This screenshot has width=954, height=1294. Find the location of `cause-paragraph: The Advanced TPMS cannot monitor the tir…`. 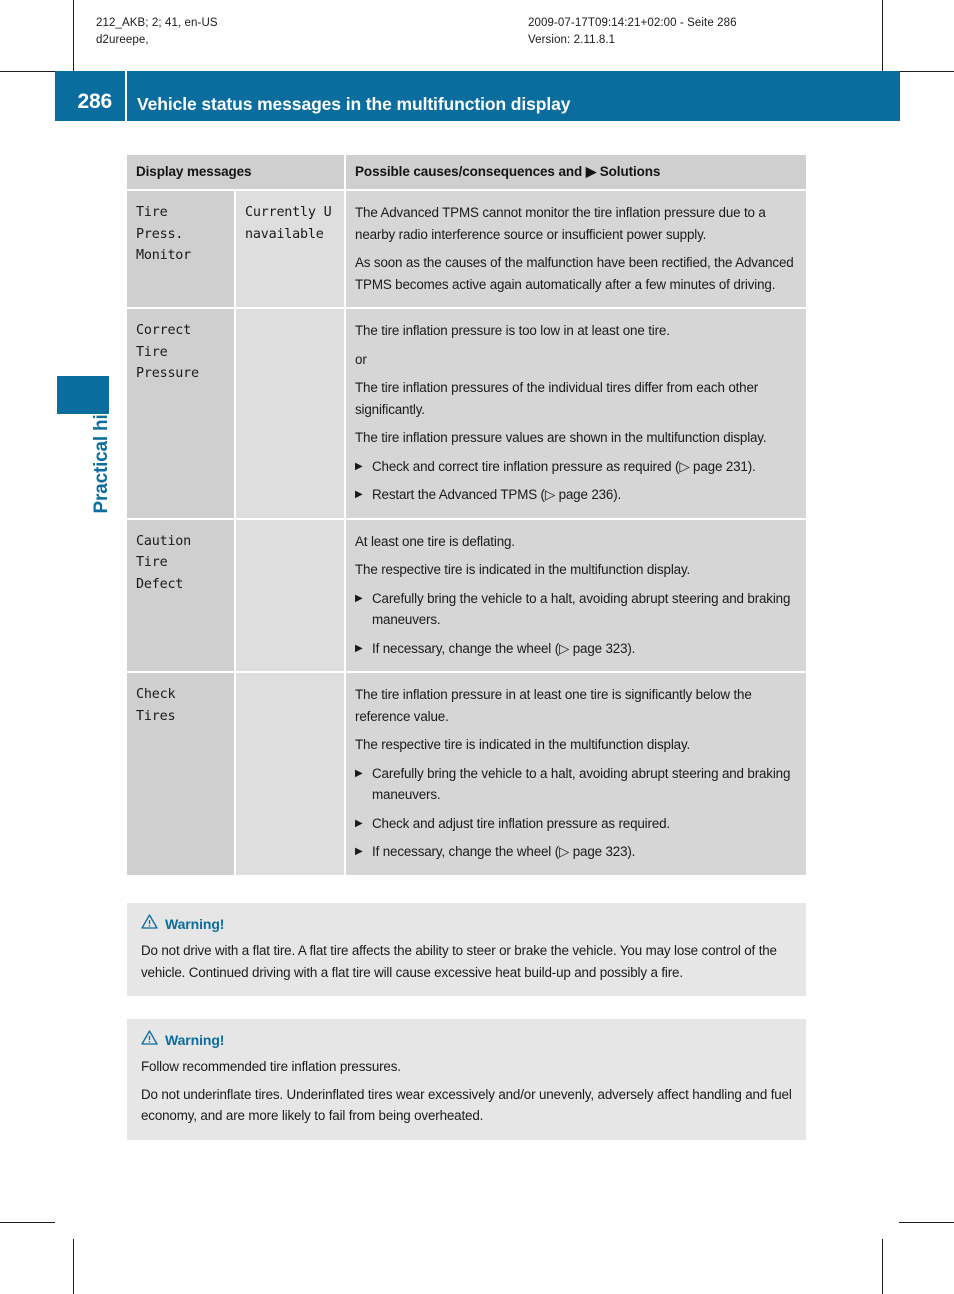

cause-paragraph: The Advanced TPMS cannot monitor the tir… is located at coordinates (560, 223).